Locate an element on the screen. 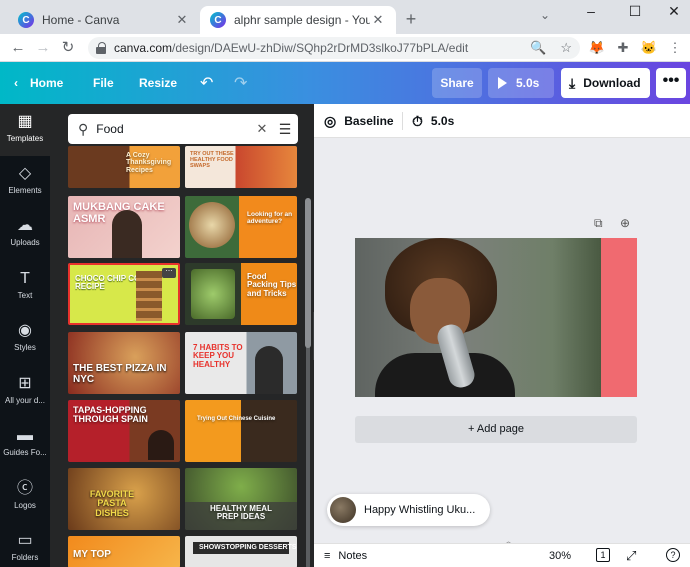  fullscreen-icon: ⤢ is located at coordinates (631, 555).